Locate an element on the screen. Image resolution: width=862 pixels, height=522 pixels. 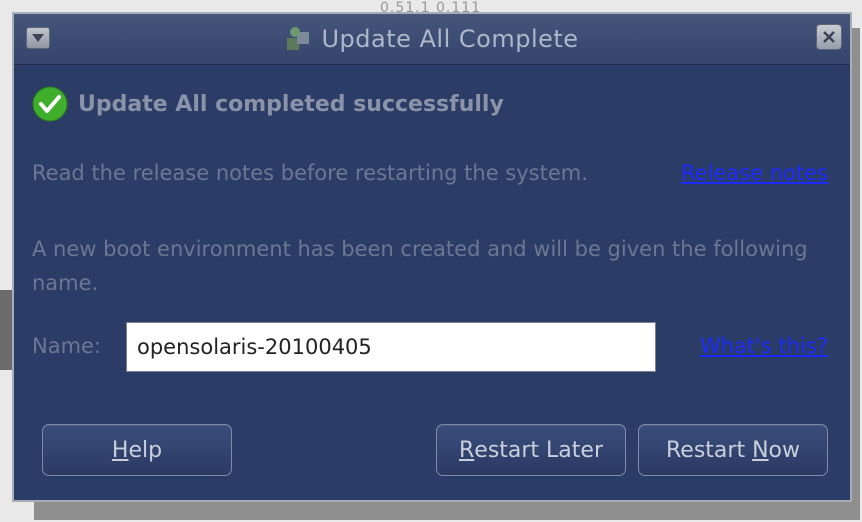
restart-now-mnemonic: N is located at coordinates (760, 450).